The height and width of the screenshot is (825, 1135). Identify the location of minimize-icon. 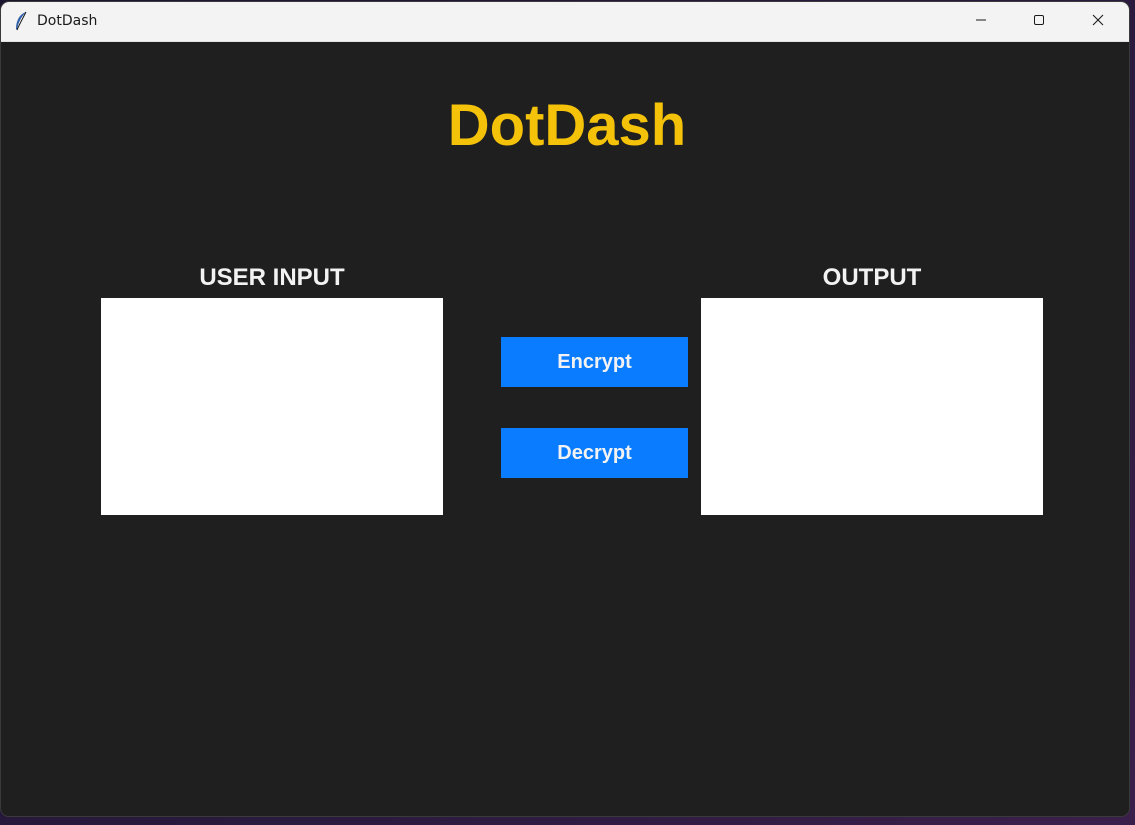
(981, 22).